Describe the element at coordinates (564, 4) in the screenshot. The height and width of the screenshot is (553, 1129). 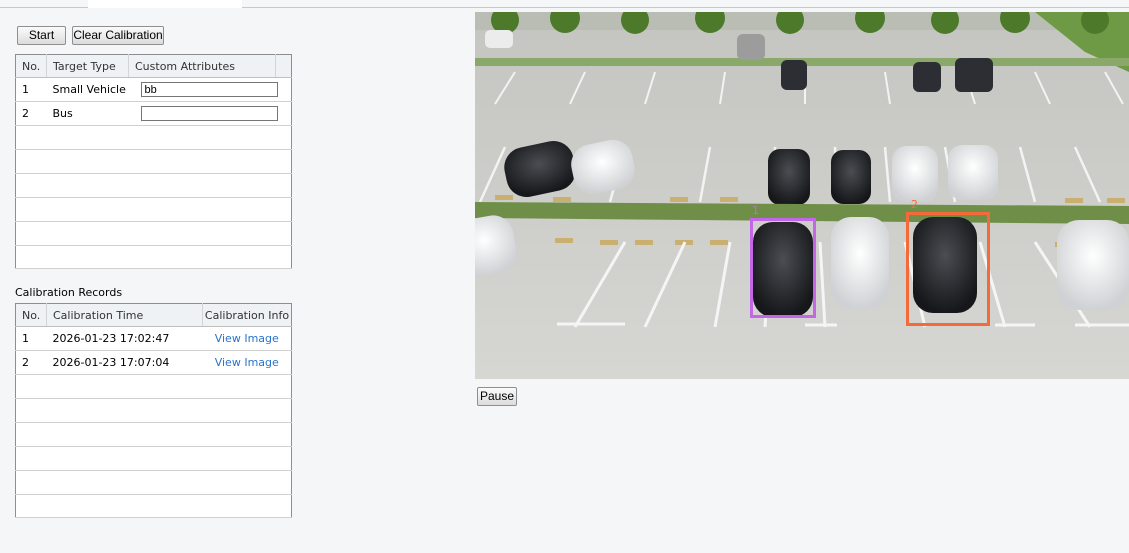
I see `top-tab-bar` at that location.